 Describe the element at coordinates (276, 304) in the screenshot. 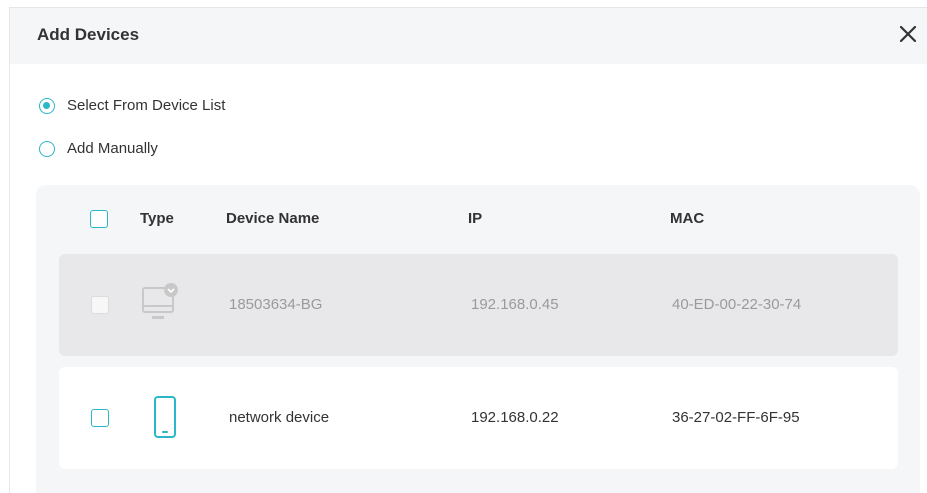

I see `device-name: 18503634-BG` at that location.